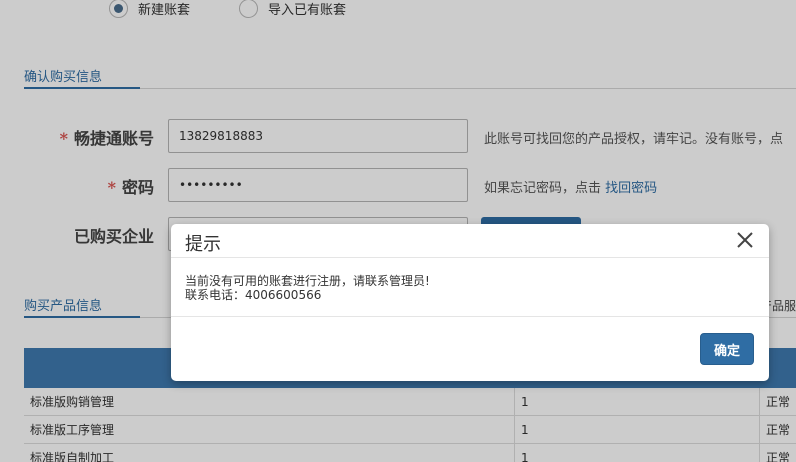  What do you see at coordinates (253, 295) in the screenshot?
I see `dialog-contact: 联系电话：4006600566` at bounding box center [253, 295].